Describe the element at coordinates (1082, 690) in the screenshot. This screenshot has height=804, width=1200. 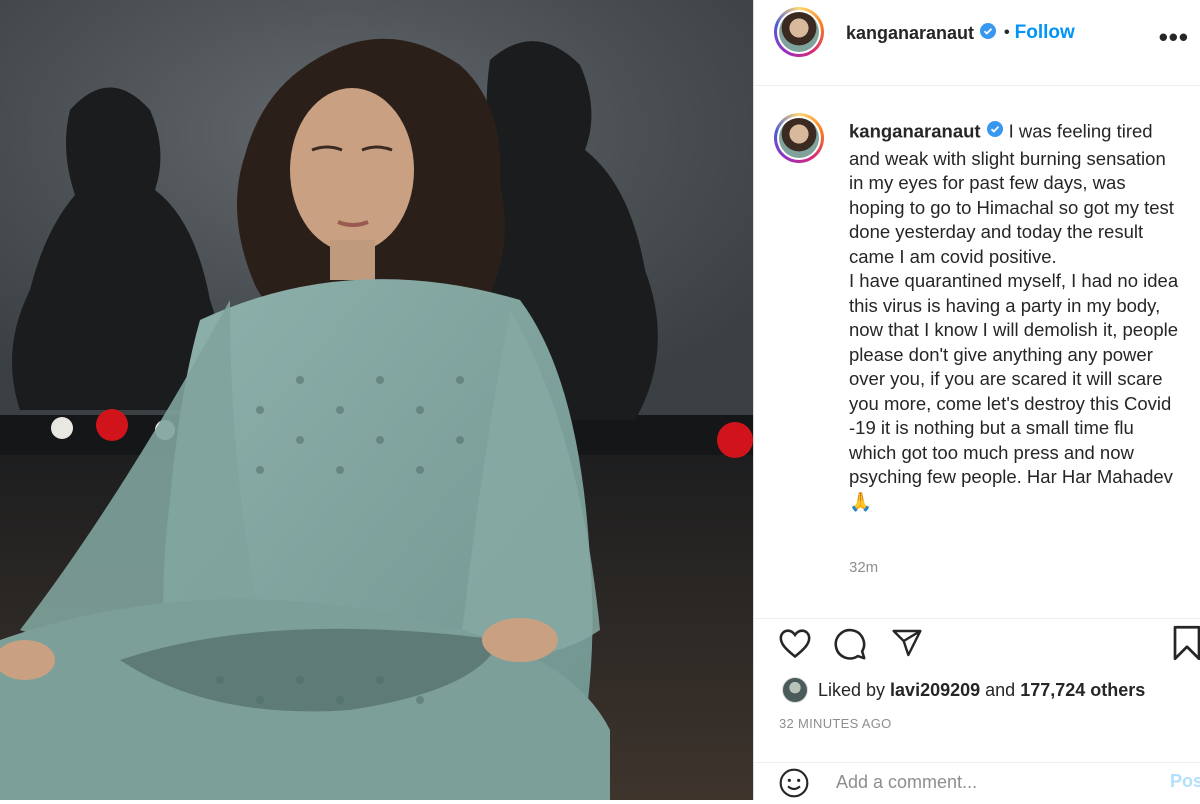
I see `likes-count: 177,724 others` at that location.